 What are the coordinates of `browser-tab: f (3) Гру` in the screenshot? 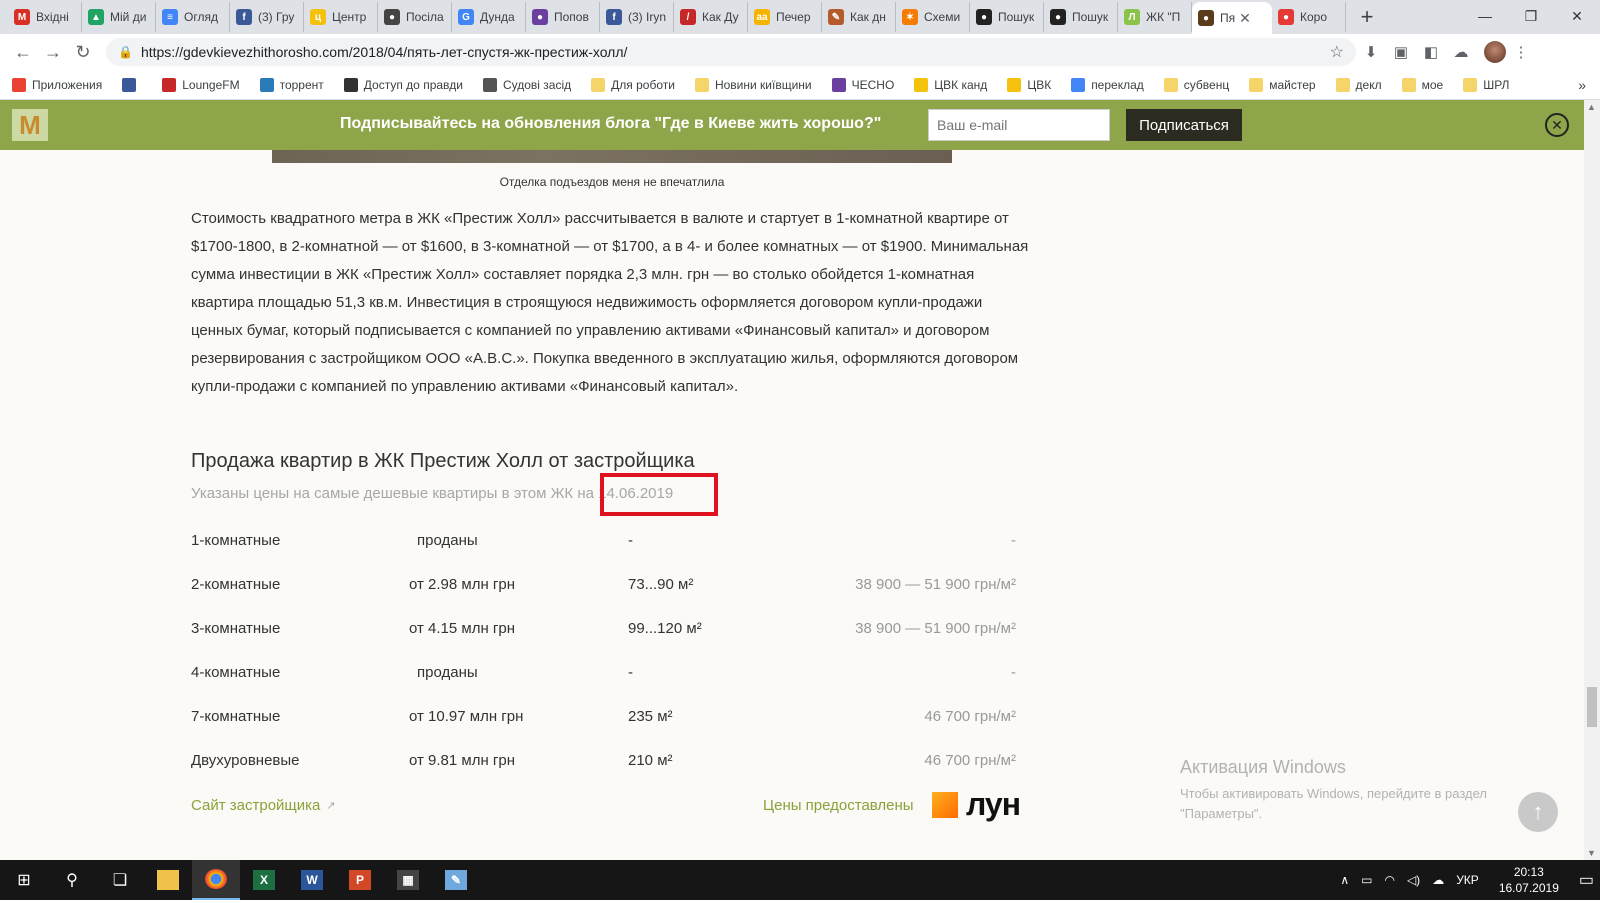 It's located at (267, 17).